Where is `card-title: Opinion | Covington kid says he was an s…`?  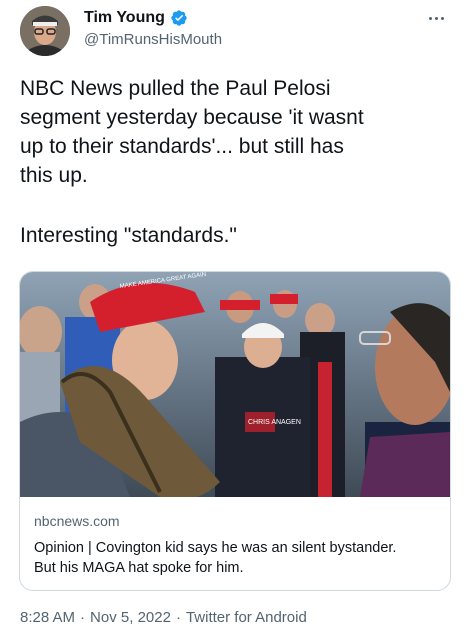
card-title: Opinion | Covington kid says he was an s… is located at coordinates (238, 558).